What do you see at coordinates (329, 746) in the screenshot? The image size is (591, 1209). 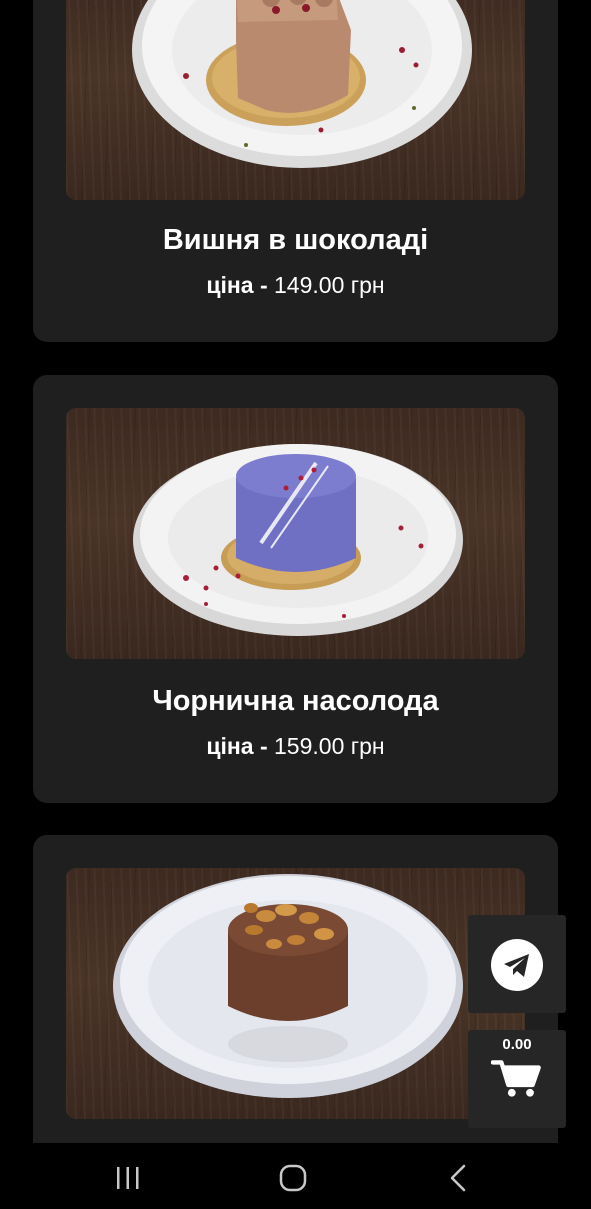 I see `price-value: 159.00 грн` at bounding box center [329, 746].